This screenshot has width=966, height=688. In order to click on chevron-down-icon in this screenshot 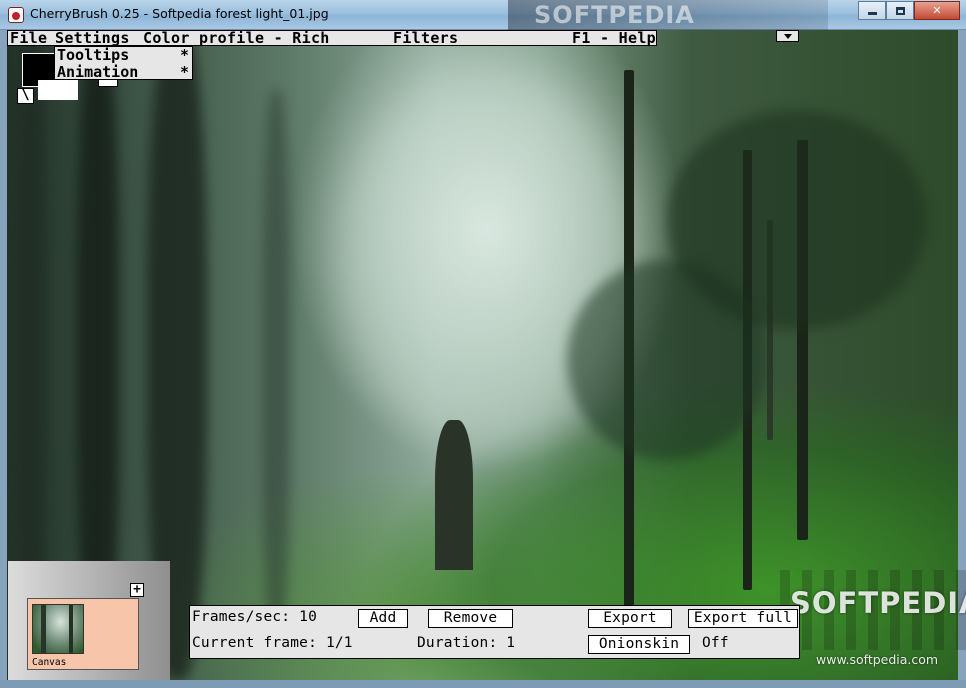, I will do `click(787, 36)`.